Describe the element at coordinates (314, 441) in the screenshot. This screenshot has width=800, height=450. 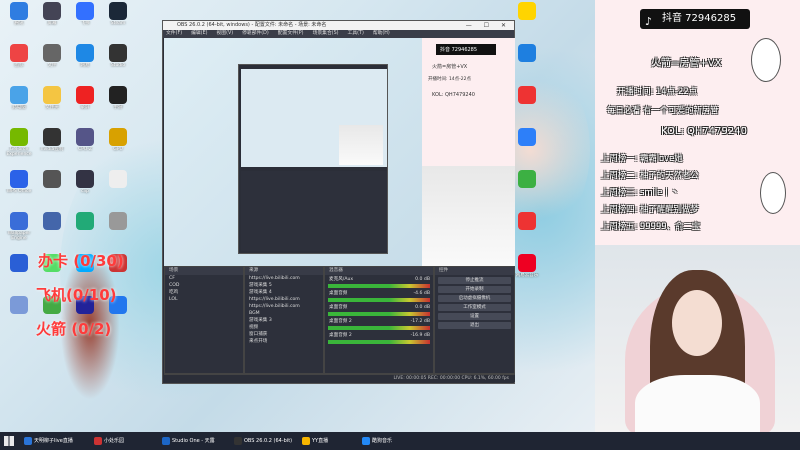
I see `taskbar-app: YY直播` at that location.